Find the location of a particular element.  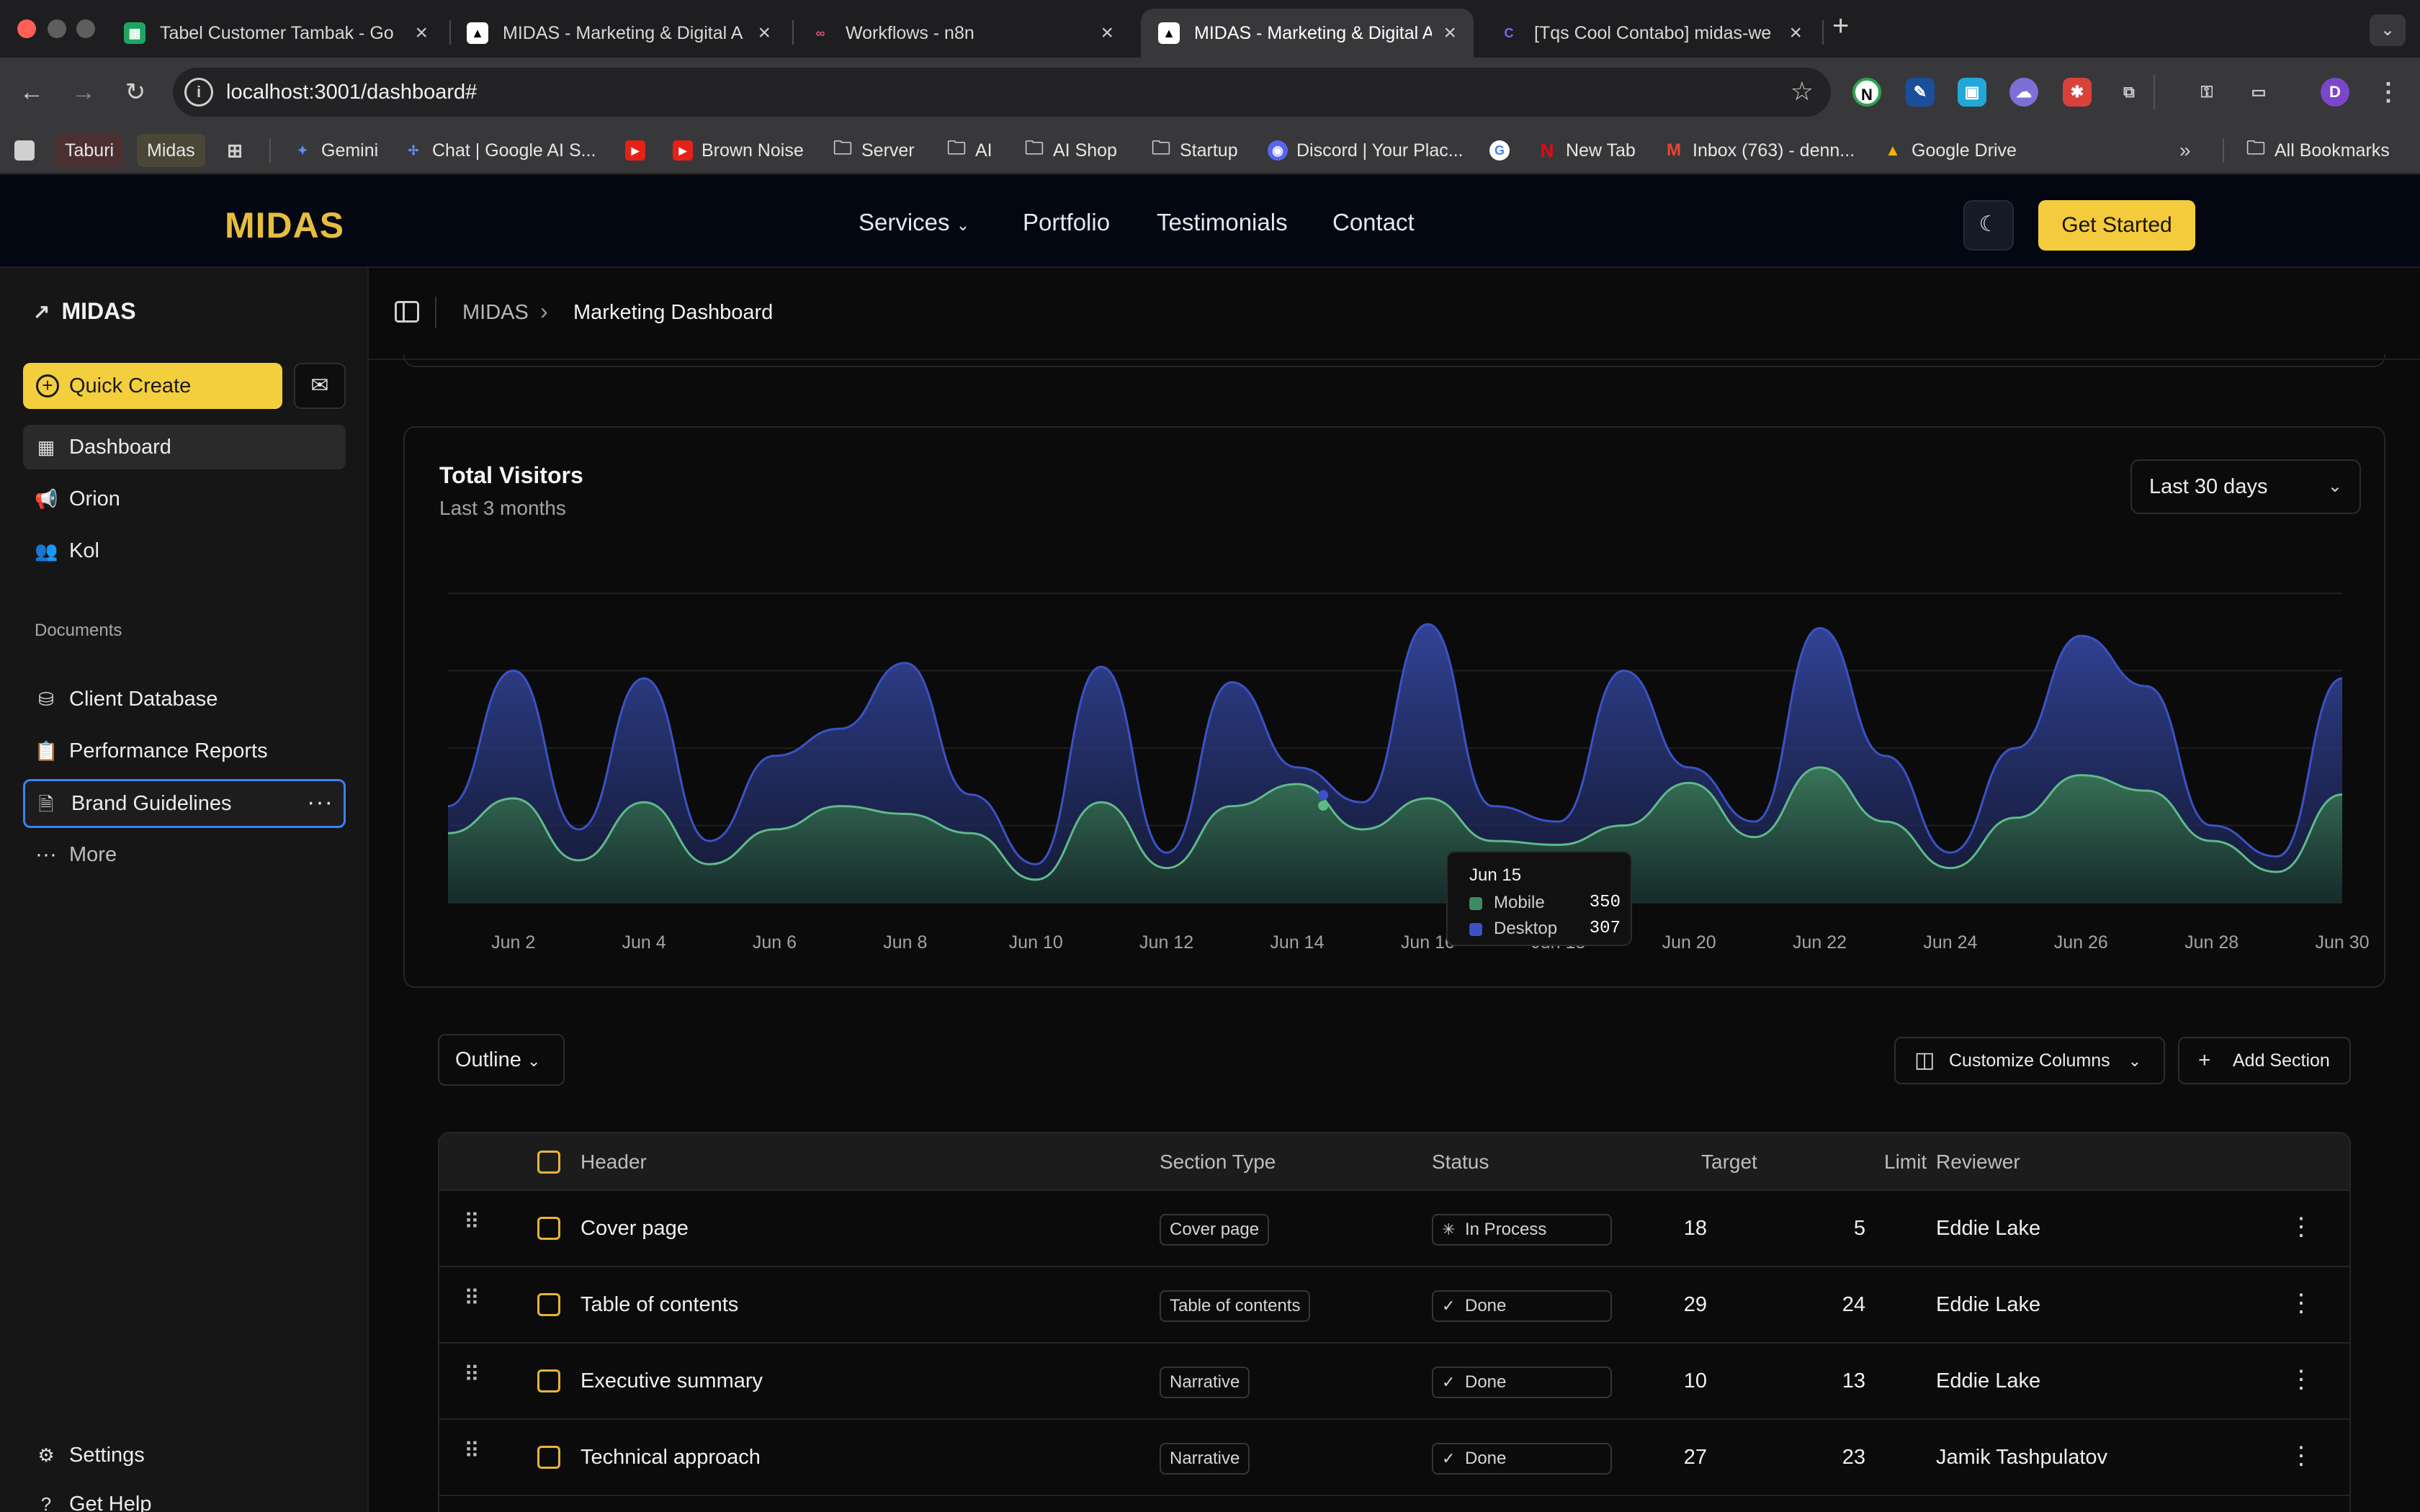

bookmark-folder-ai: 🗀 AI is located at coordinates (969, 150).